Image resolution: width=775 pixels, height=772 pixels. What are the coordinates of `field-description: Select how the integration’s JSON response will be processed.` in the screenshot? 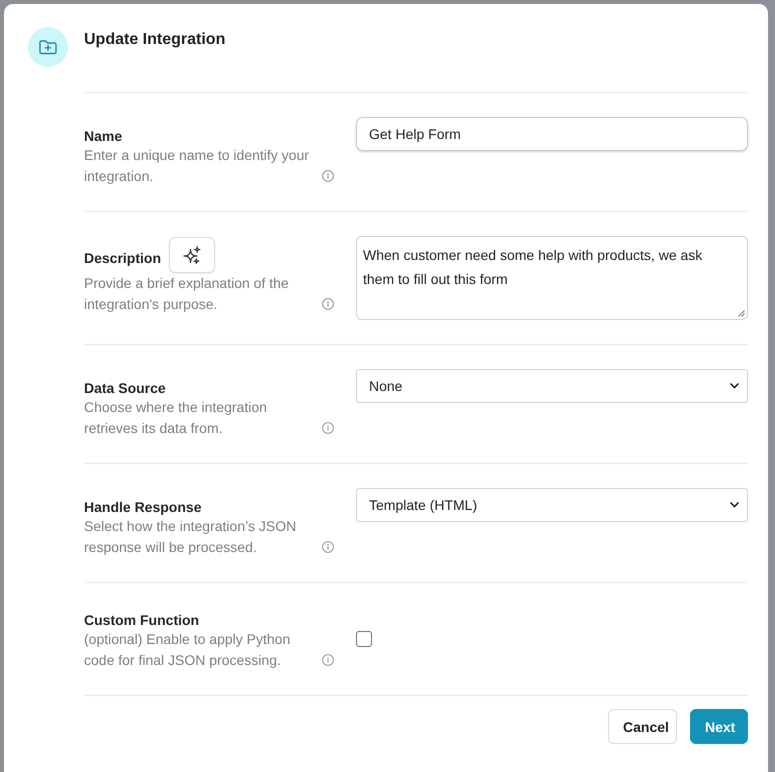 It's located at (191, 537).